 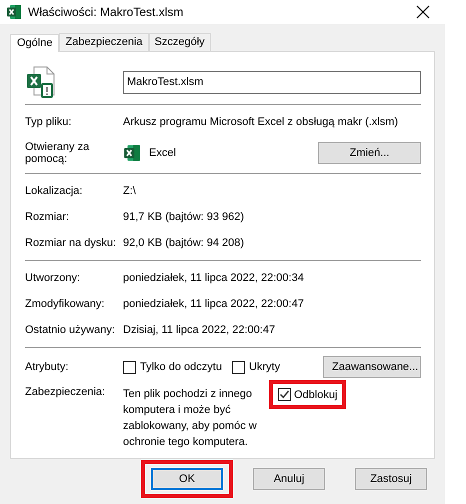 I want to click on field-value: Arkusz programu Microsoft Excel z obsługą makr (.xlsm), so click(x=261, y=122).